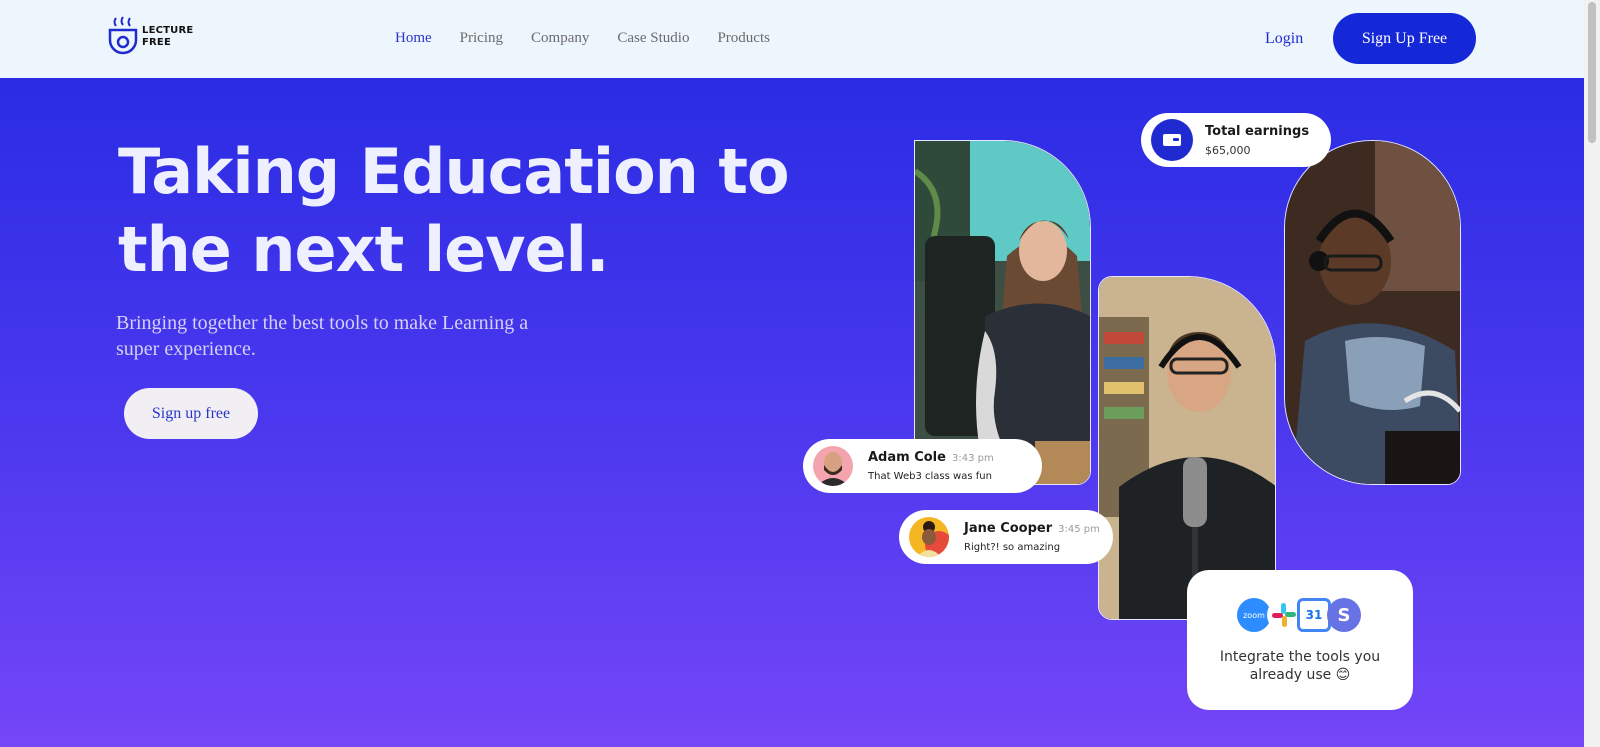 This screenshot has height=747, width=1600. Describe the element at coordinates (833, 466) in the screenshot. I see `avatar-adam` at that location.